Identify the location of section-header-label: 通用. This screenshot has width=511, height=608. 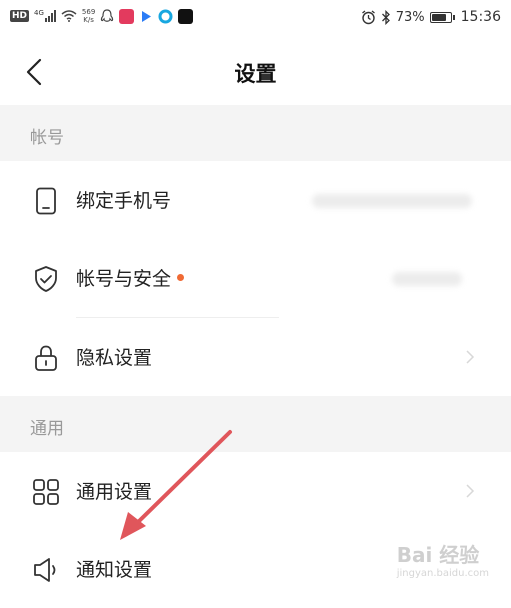
(47, 429).